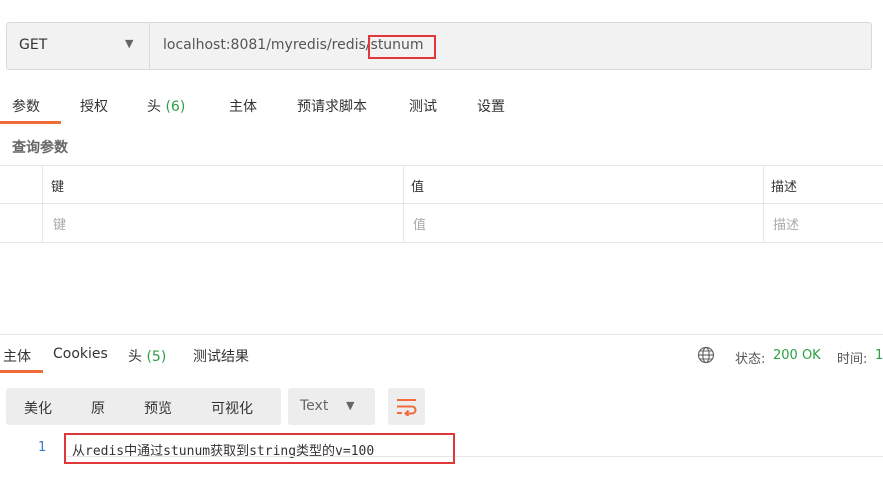 This screenshot has width=883, height=497. I want to click on wrap-lines-button, so click(406, 406).